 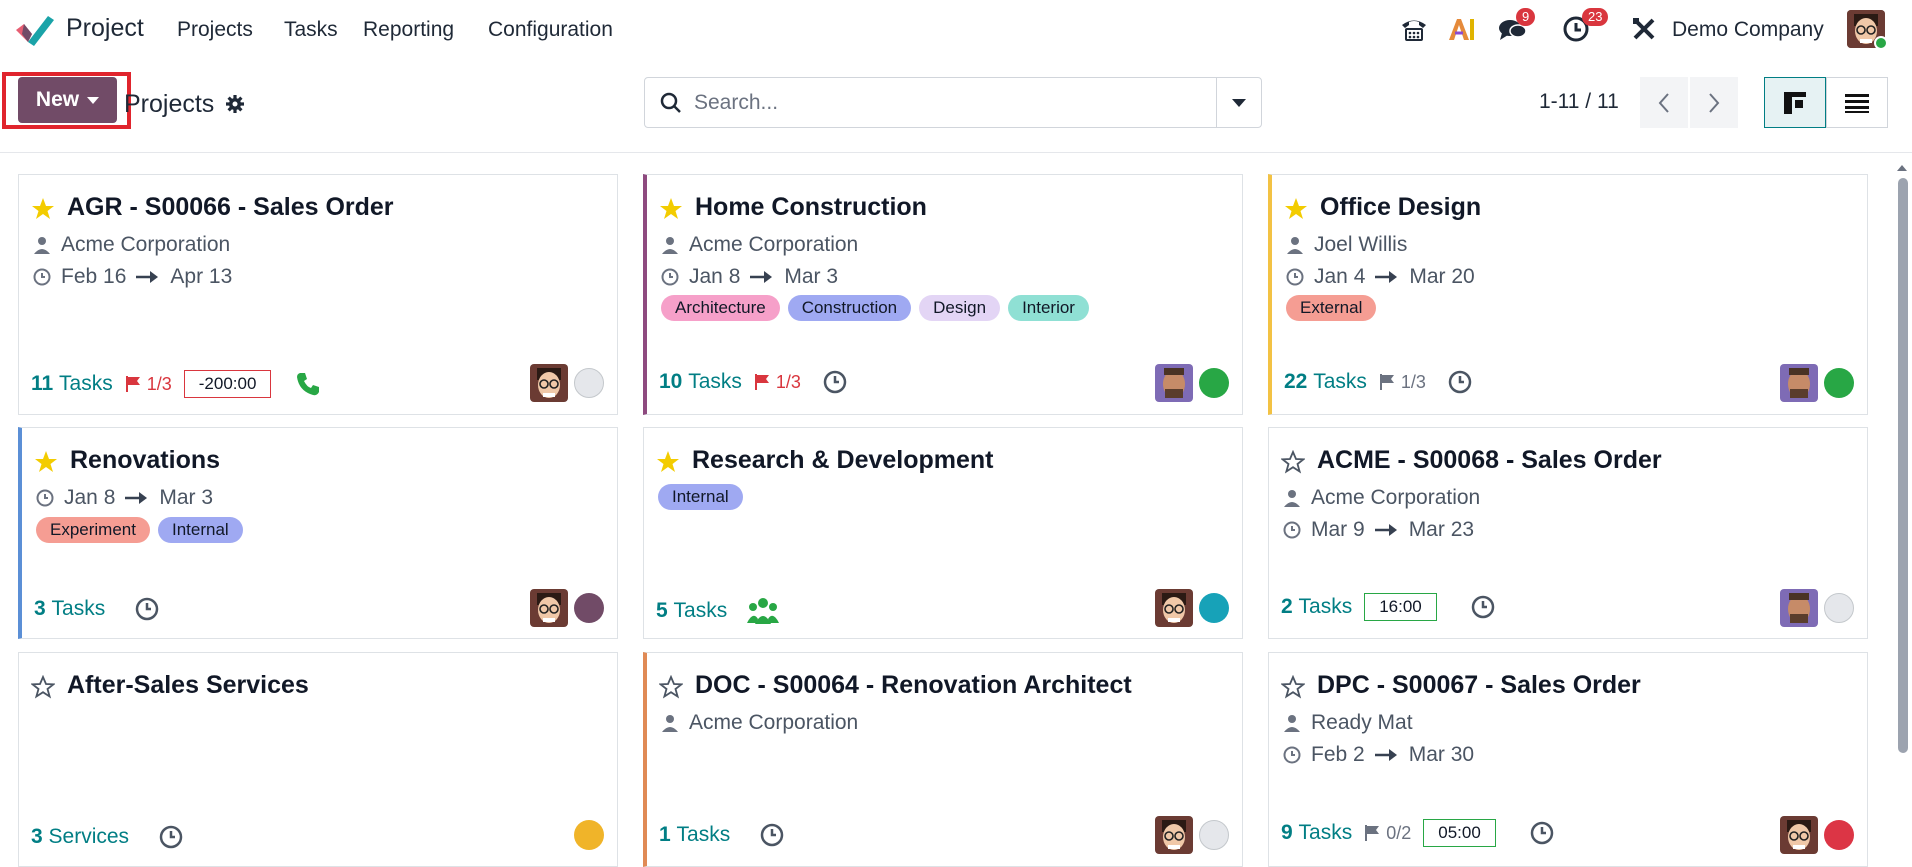 What do you see at coordinates (1316, 833) in the screenshot?
I see `tasks-link: 9 Tasks` at bounding box center [1316, 833].